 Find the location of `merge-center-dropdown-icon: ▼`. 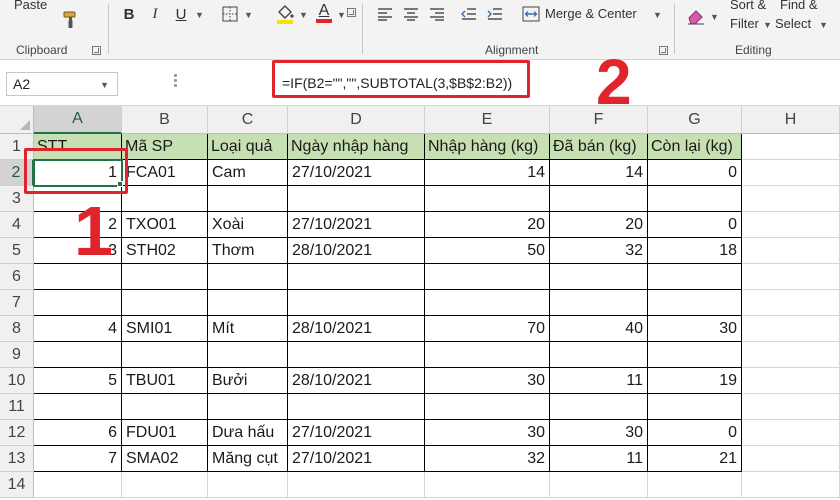

merge-center-dropdown-icon: ▼ is located at coordinates (657, 15).